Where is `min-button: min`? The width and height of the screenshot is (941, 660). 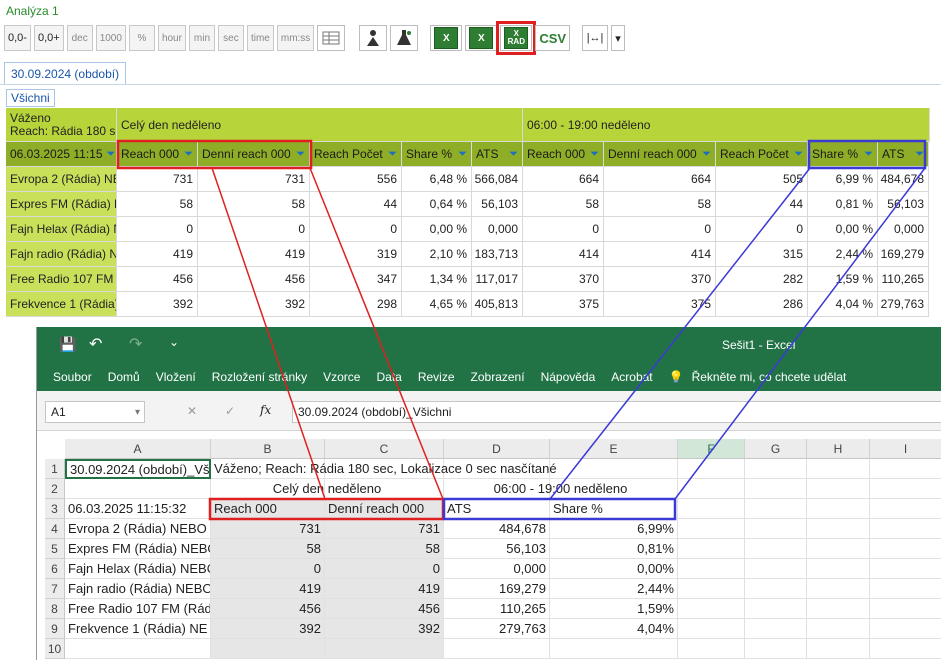 min-button: min is located at coordinates (201, 38).